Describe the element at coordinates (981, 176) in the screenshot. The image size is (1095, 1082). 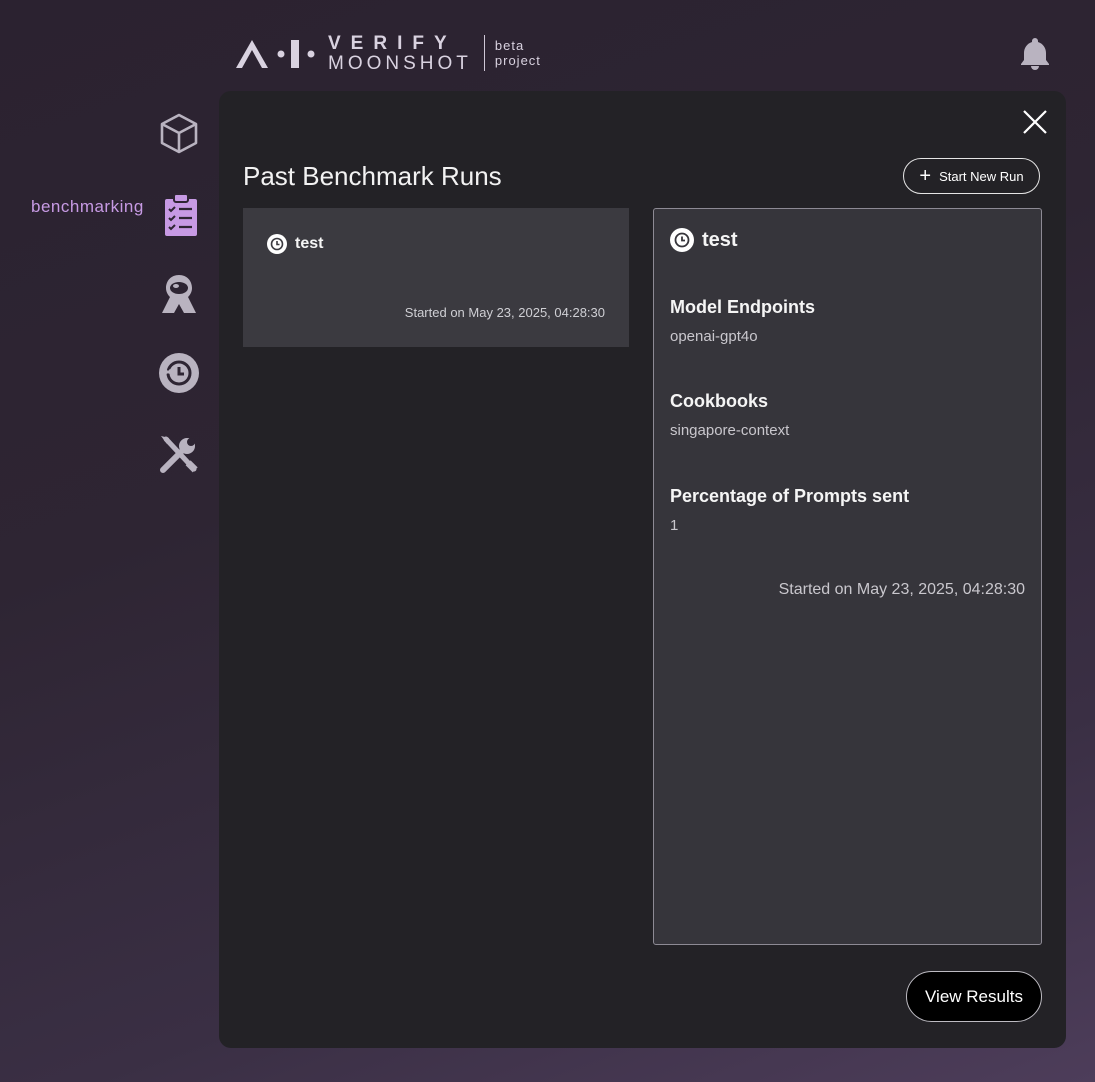
I see `start-new-run-label: Start New Run` at that location.